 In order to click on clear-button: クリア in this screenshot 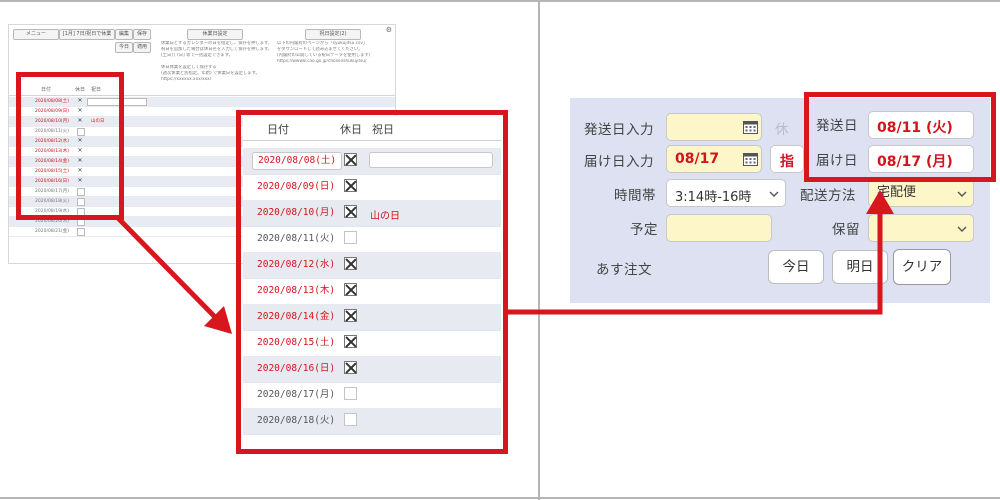, I will do `click(922, 267)`.